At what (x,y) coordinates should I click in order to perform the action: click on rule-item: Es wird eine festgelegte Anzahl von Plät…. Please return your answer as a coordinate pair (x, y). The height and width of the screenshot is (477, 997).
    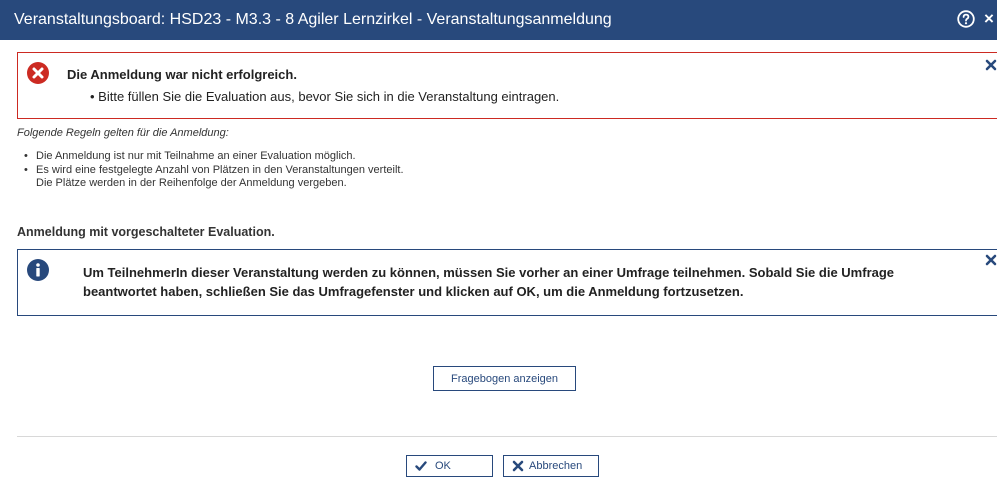
    Looking at the image, I should click on (214, 171).